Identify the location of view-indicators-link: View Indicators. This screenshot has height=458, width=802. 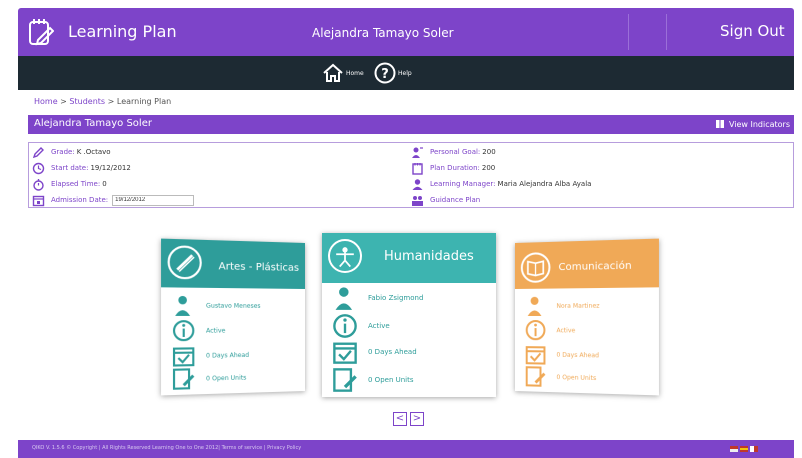
(752, 124).